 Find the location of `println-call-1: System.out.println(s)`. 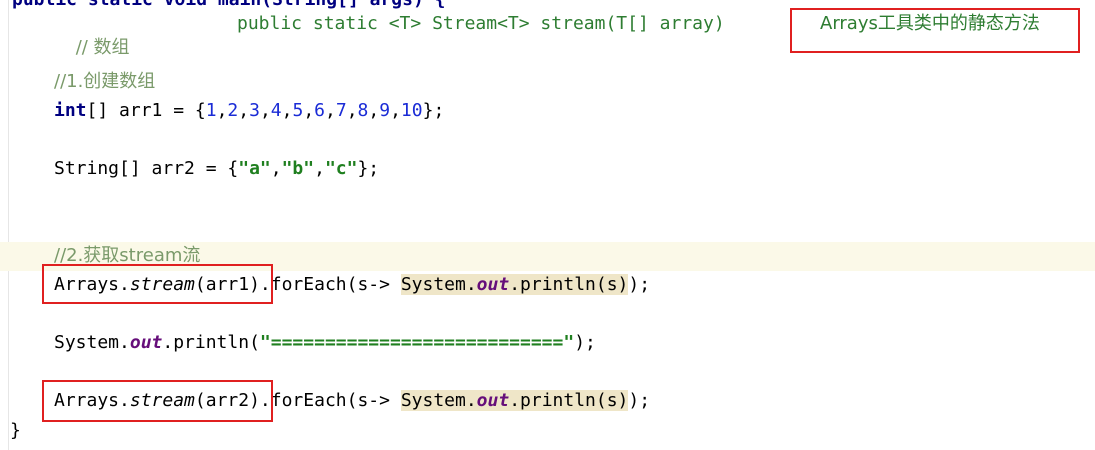

println-call-1: System.out.println(s) is located at coordinates (514, 284).